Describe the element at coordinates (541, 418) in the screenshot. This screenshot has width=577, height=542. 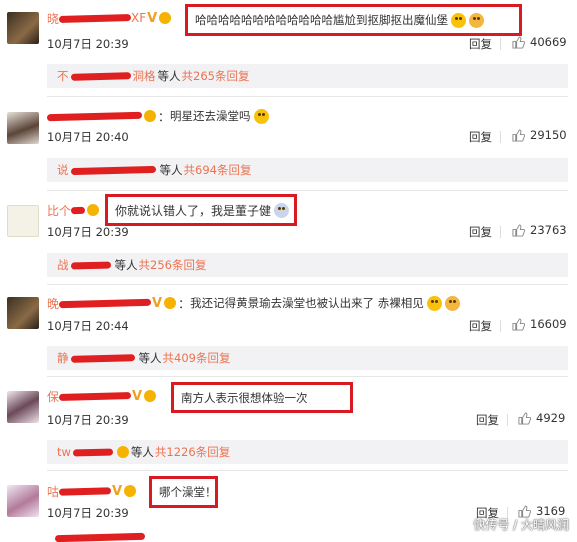
I see `like-button: 4929` at that location.